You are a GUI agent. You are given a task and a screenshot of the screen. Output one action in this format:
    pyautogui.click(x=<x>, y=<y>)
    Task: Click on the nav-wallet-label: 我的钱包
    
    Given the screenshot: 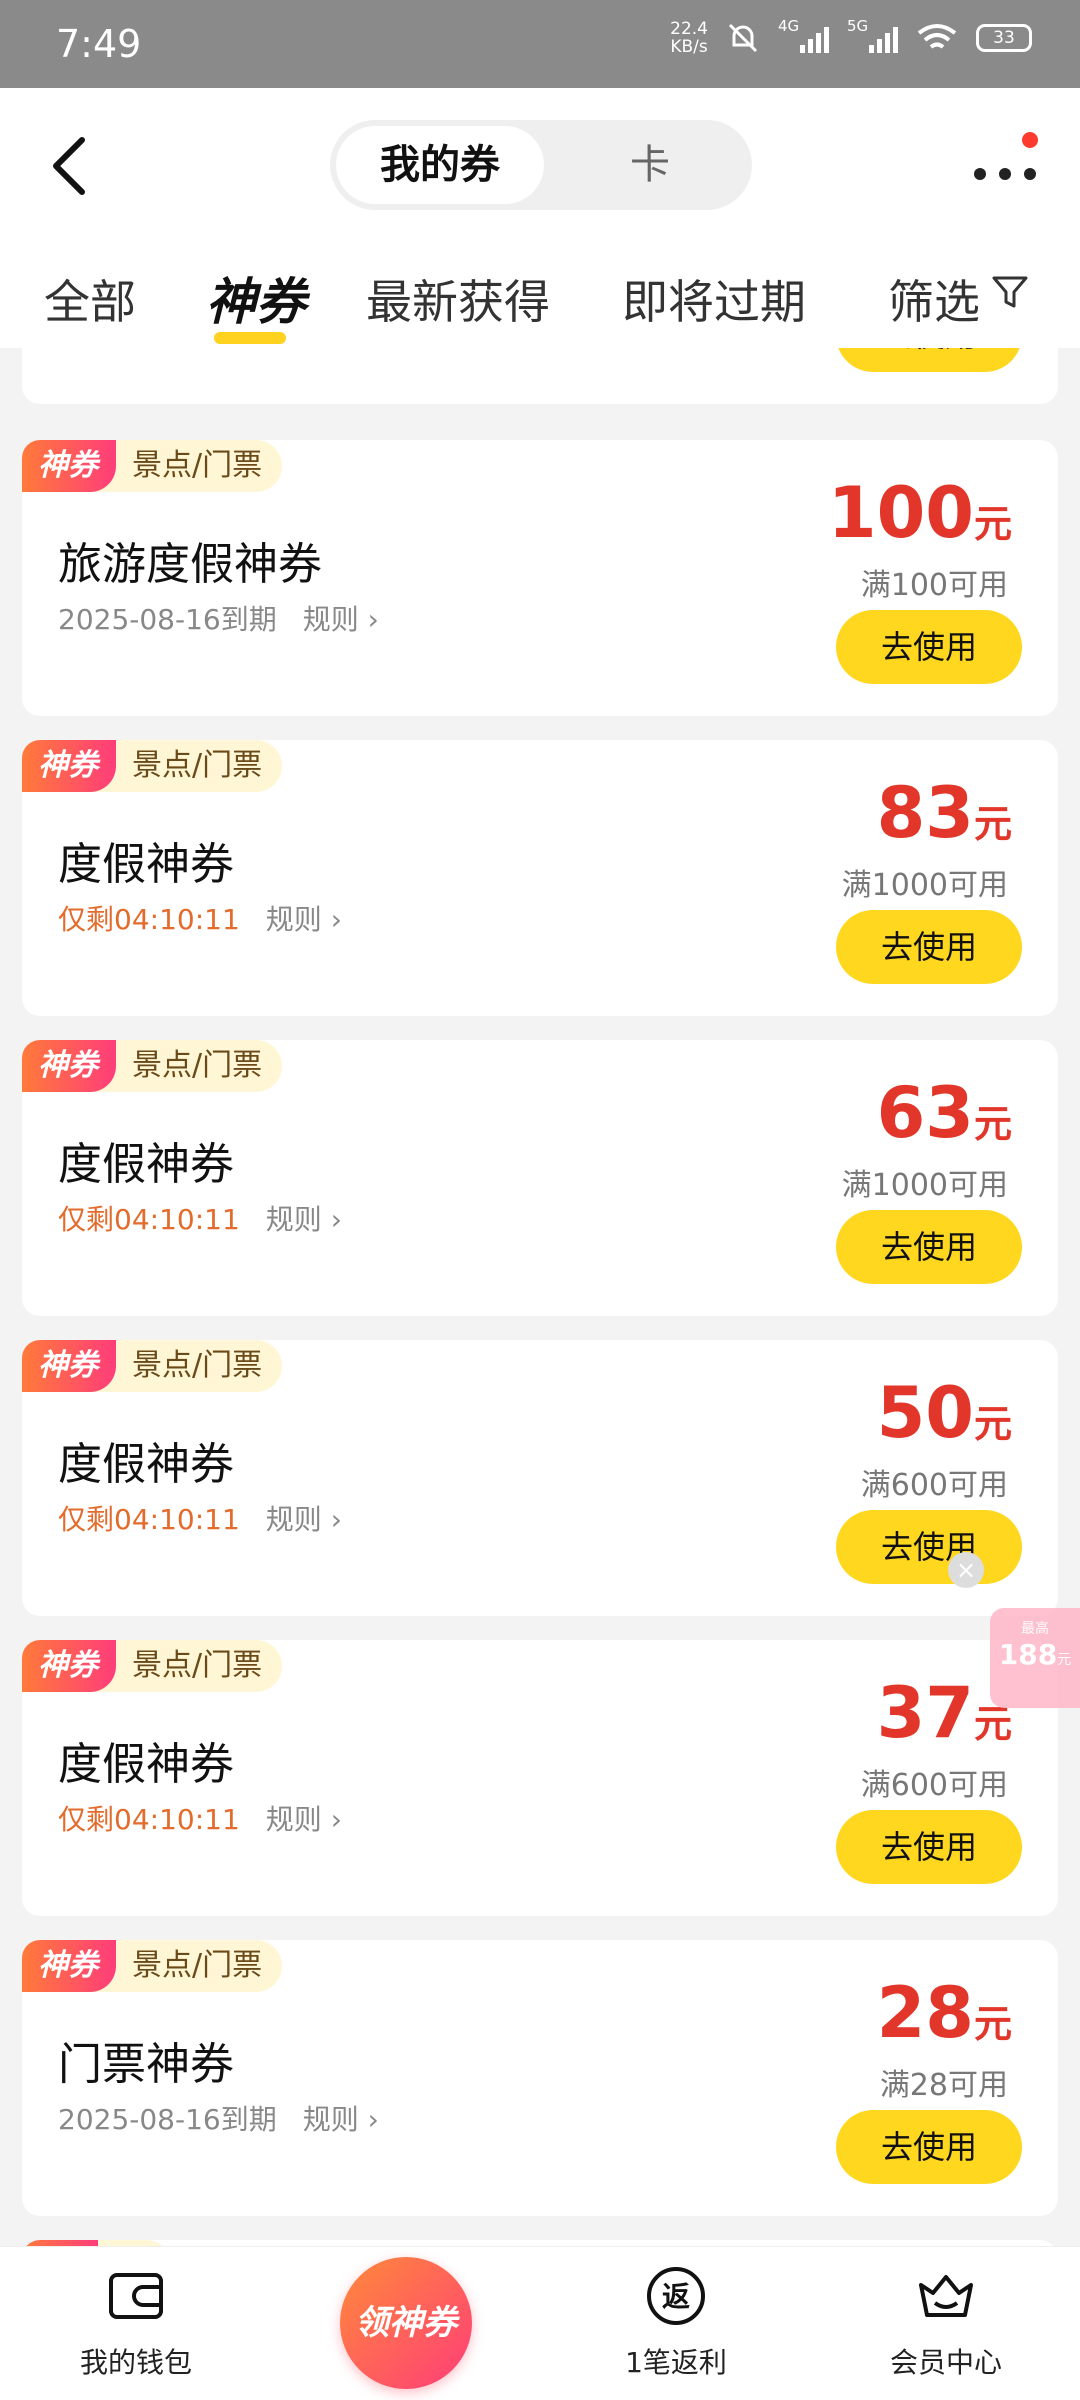 What is the action you would take?
    pyautogui.click(x=135, y=2362)
    